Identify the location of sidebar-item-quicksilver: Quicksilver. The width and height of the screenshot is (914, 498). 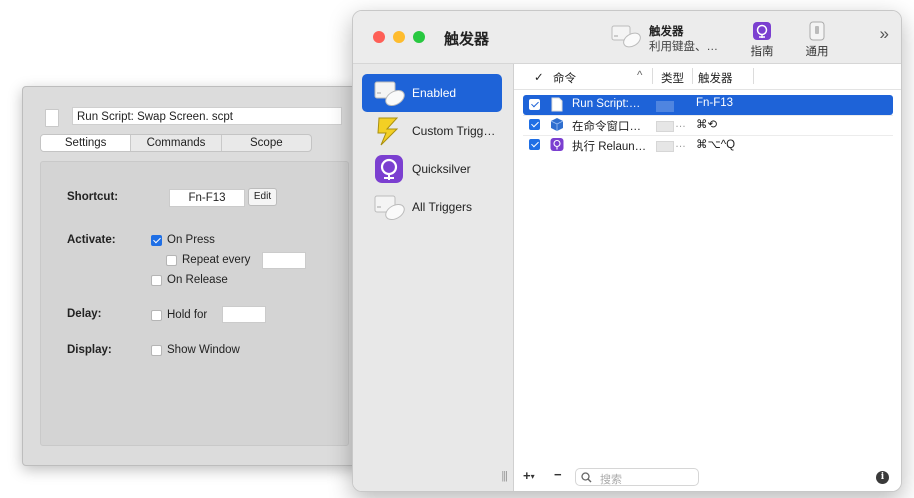
(432, 169).